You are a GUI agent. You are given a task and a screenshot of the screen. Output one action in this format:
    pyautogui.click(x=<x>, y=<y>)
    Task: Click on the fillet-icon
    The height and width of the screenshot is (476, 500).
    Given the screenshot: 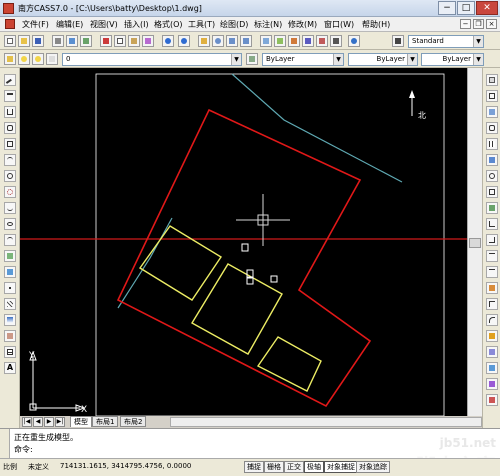 What is the action you would take?
    pyautogui.click(x=492, y=320)
    